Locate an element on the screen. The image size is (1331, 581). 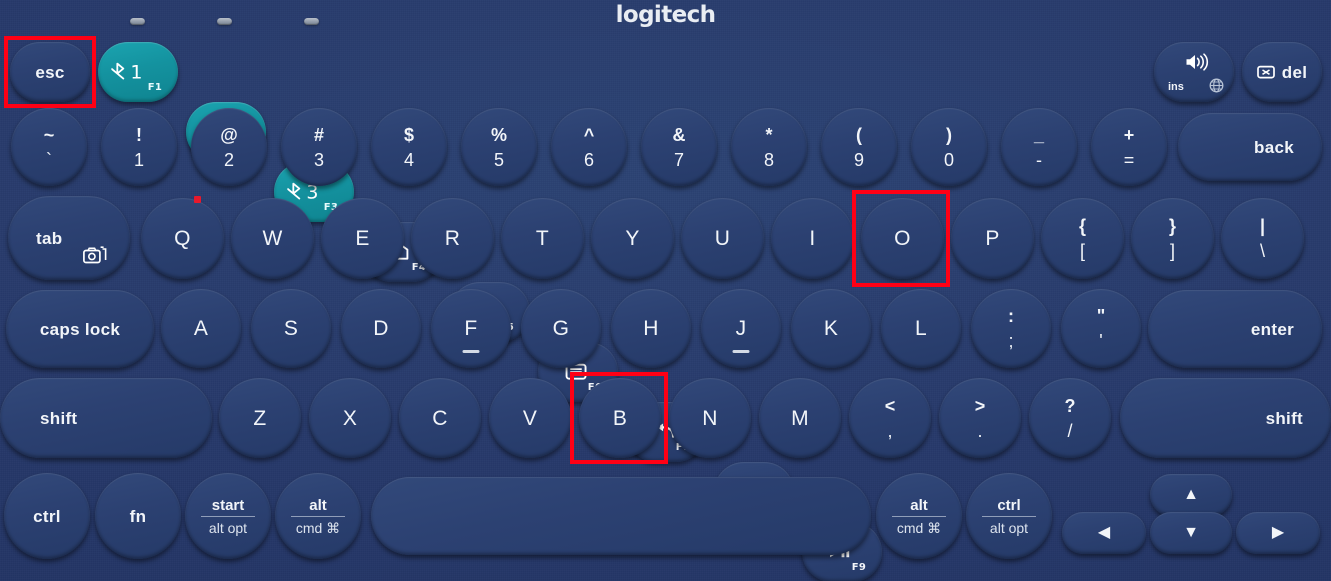
four-key: $ 4 is located at coordinates (409, 147).